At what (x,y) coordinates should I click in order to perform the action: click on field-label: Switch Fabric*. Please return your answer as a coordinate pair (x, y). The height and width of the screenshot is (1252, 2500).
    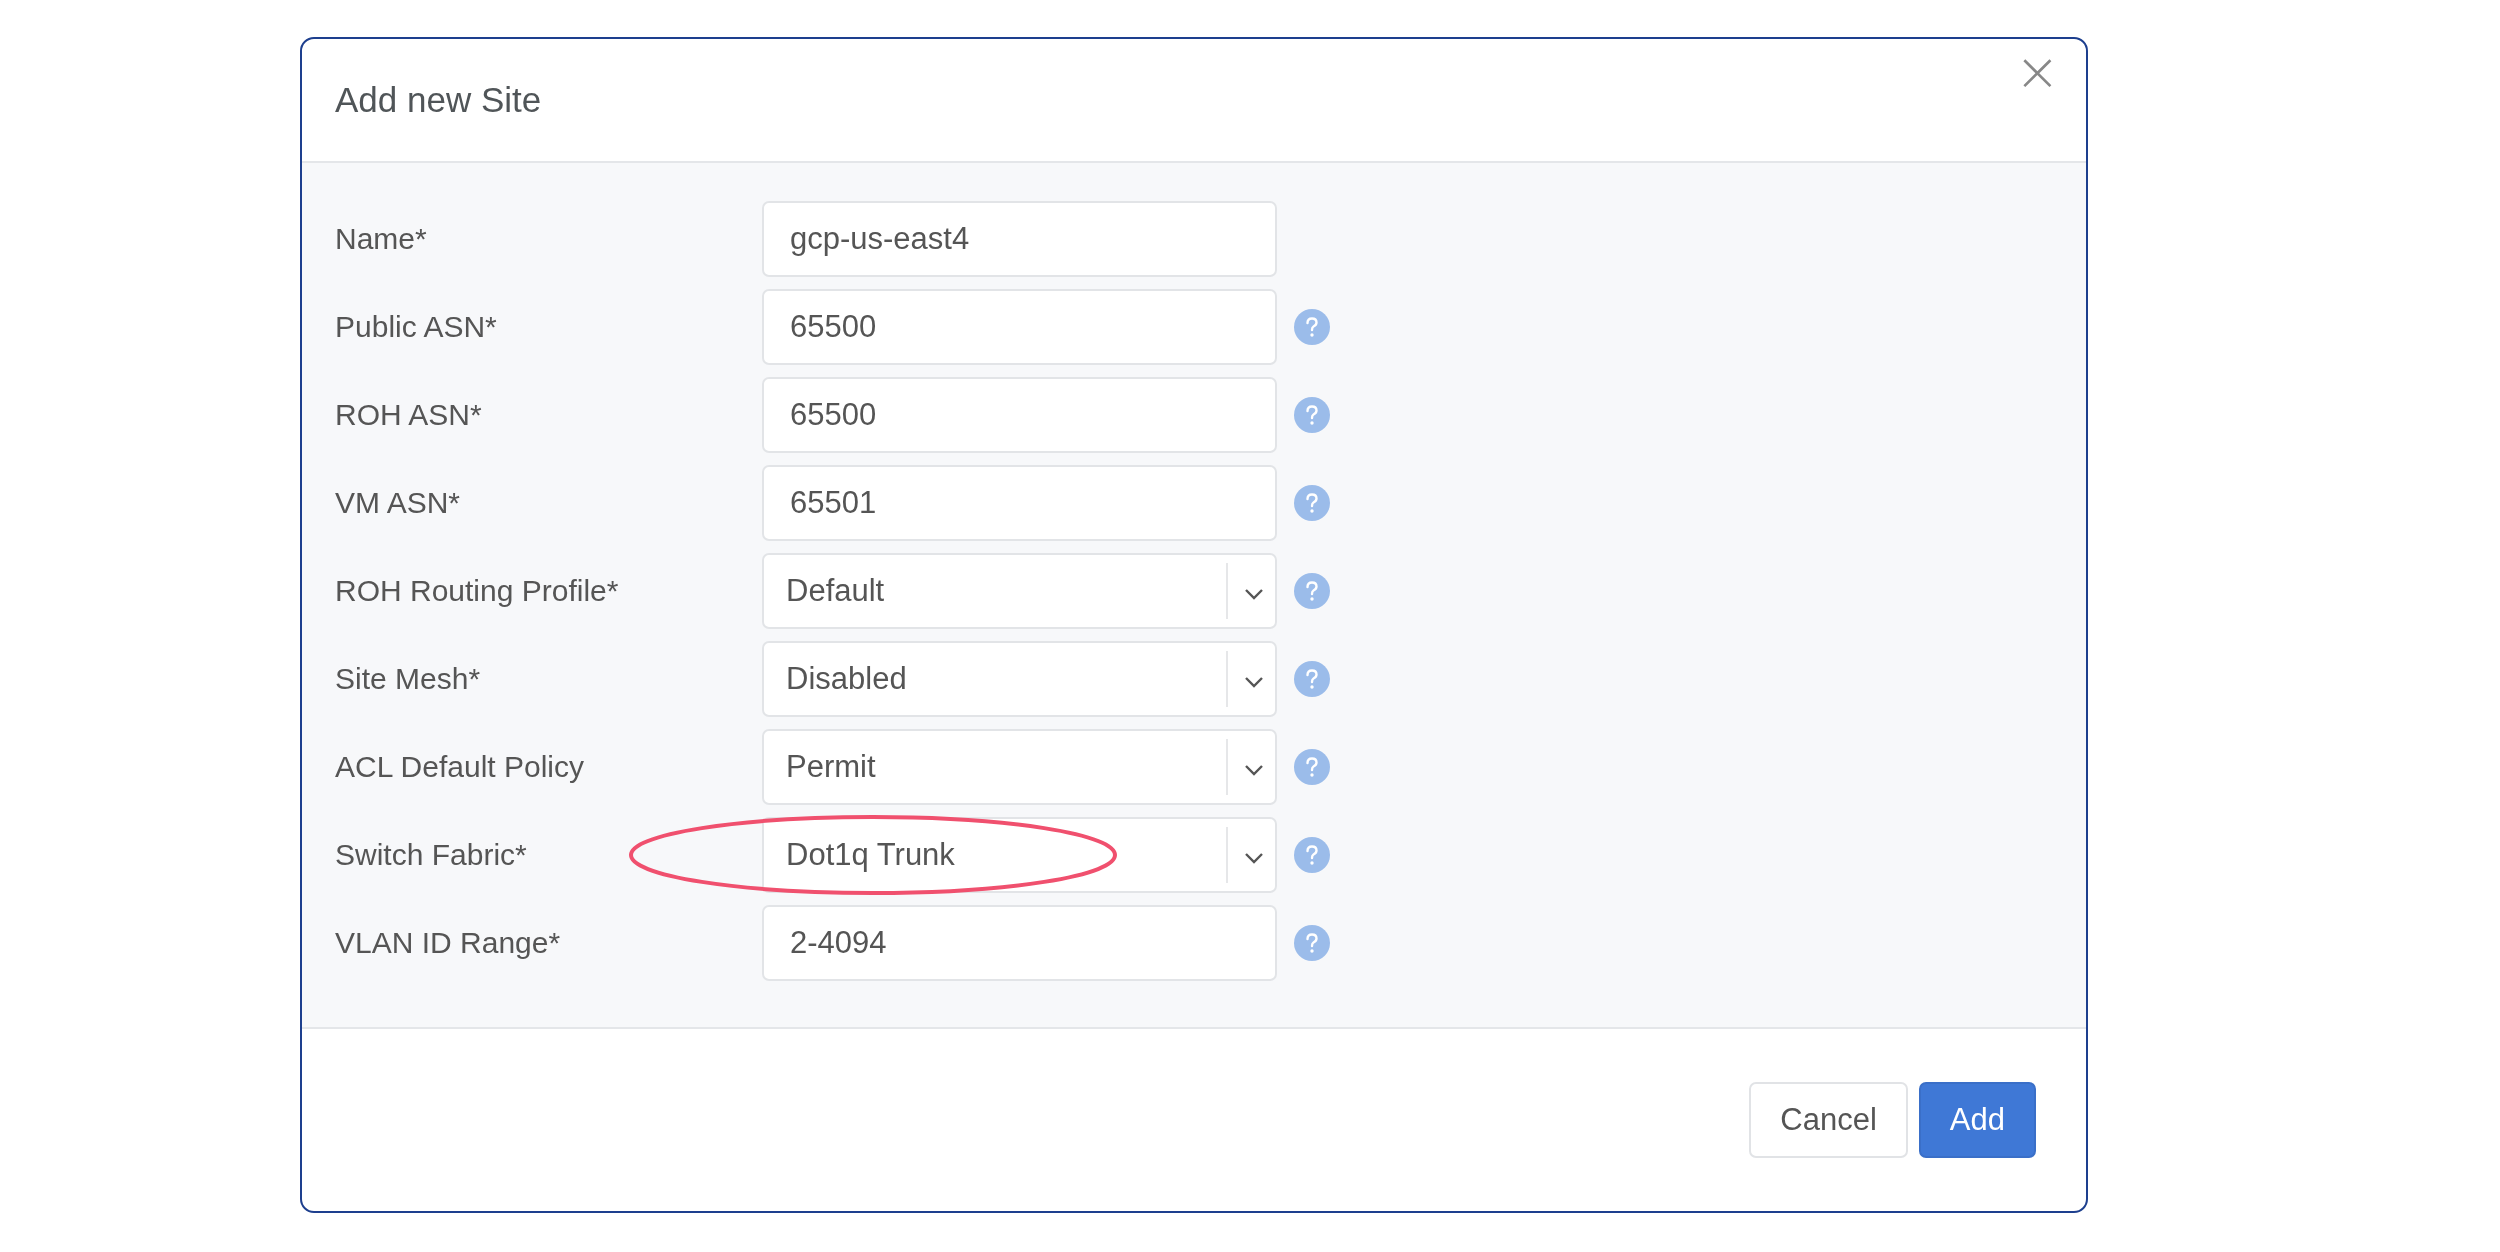
    Looking at the image, I should click on (431, 855).